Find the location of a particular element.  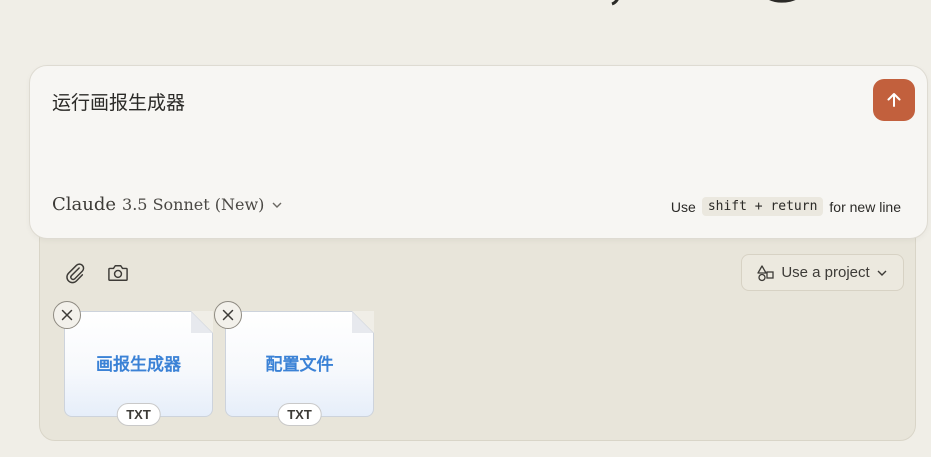

attachment-card: 配置文件 TXT is located at coordinates (299, 368).